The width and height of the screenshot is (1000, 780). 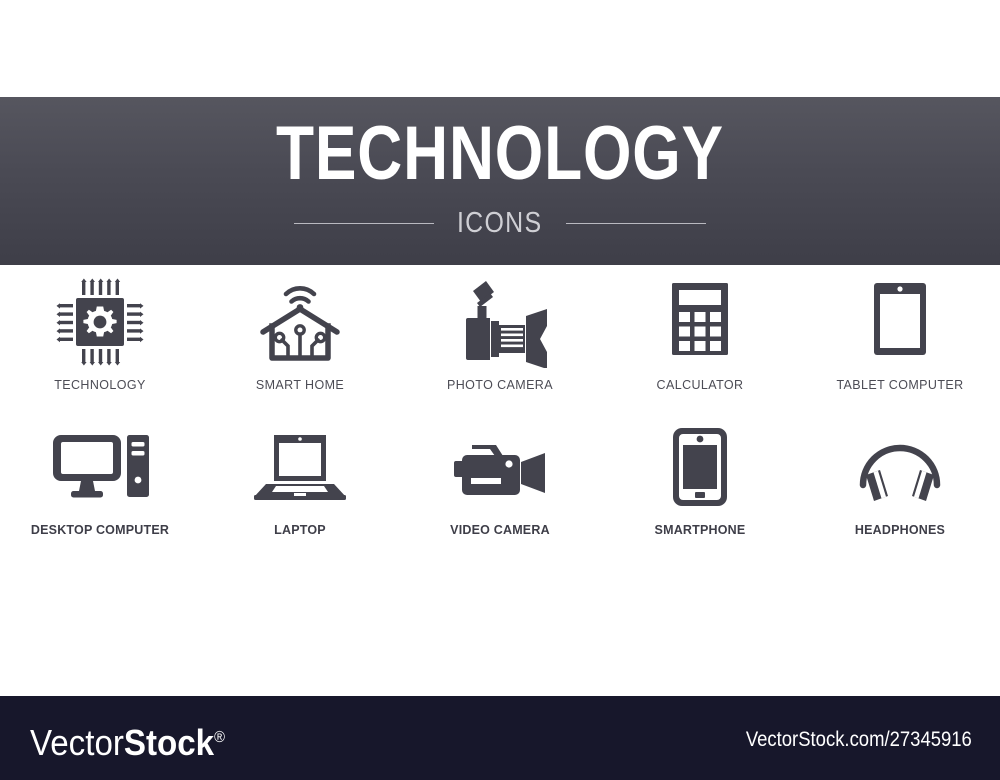 I want to click on headphones-icon, so click(x=900, y=467).